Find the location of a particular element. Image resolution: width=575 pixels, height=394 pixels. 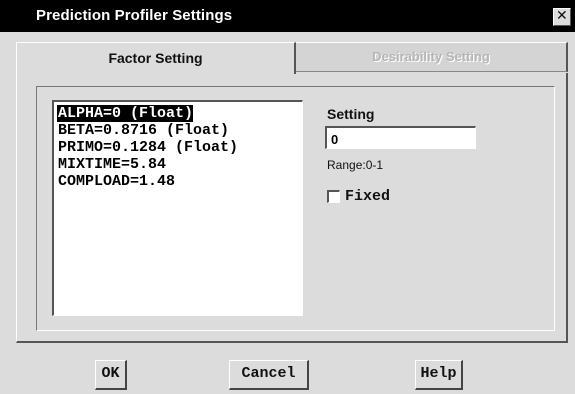

ok-button: OK is located at coordinates (111, 375).